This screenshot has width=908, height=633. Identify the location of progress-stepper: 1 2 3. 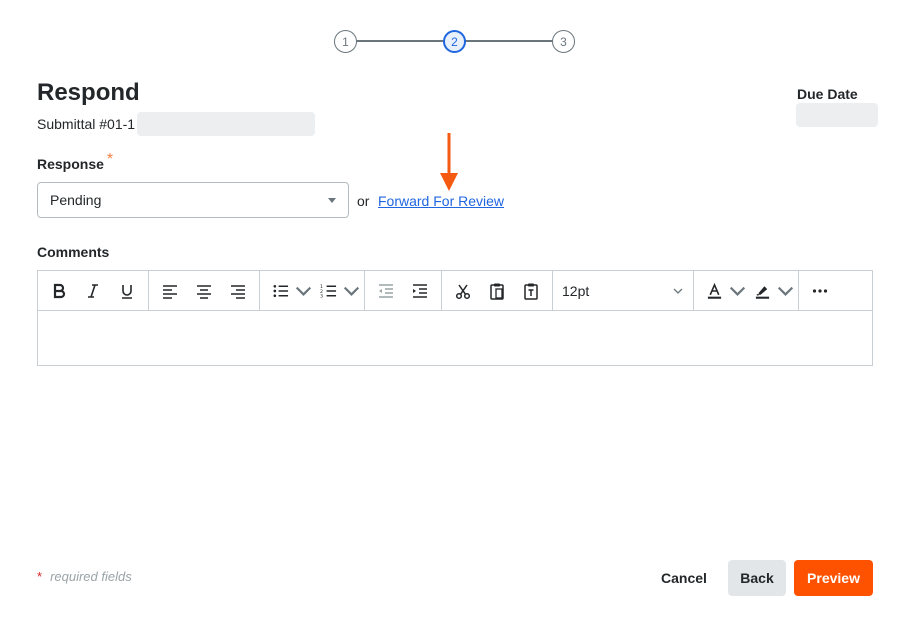
(455, 41).